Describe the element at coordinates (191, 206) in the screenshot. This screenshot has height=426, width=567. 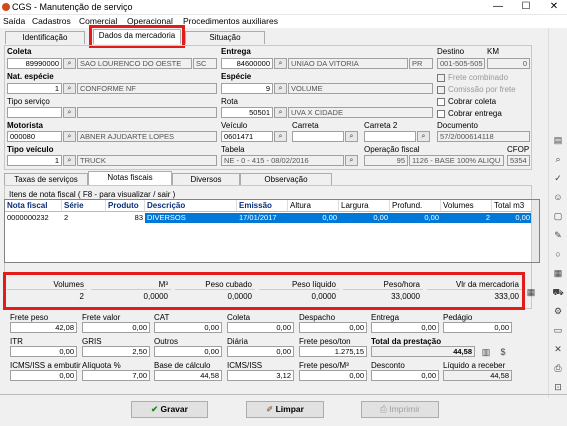
I see `col-descricao: Descrição` at that location.